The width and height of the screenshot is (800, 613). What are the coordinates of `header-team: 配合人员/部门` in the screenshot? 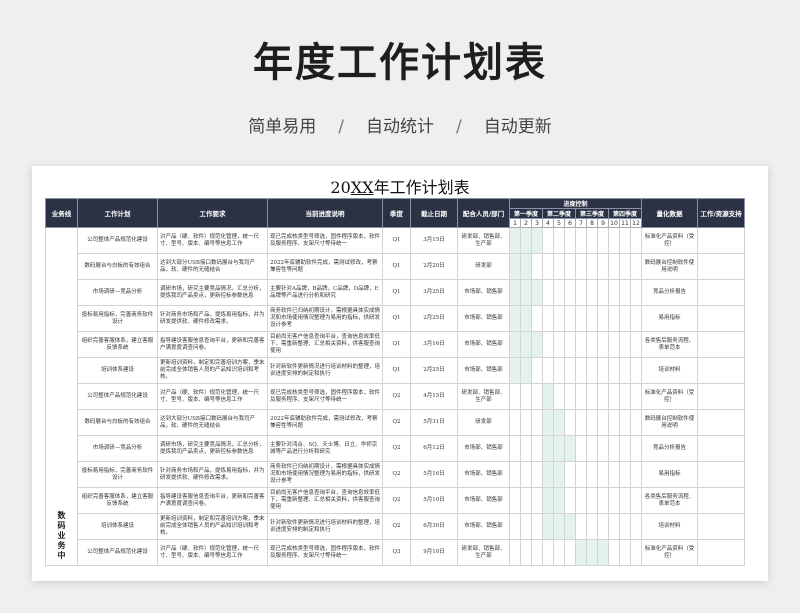 It's located at (483, 213).